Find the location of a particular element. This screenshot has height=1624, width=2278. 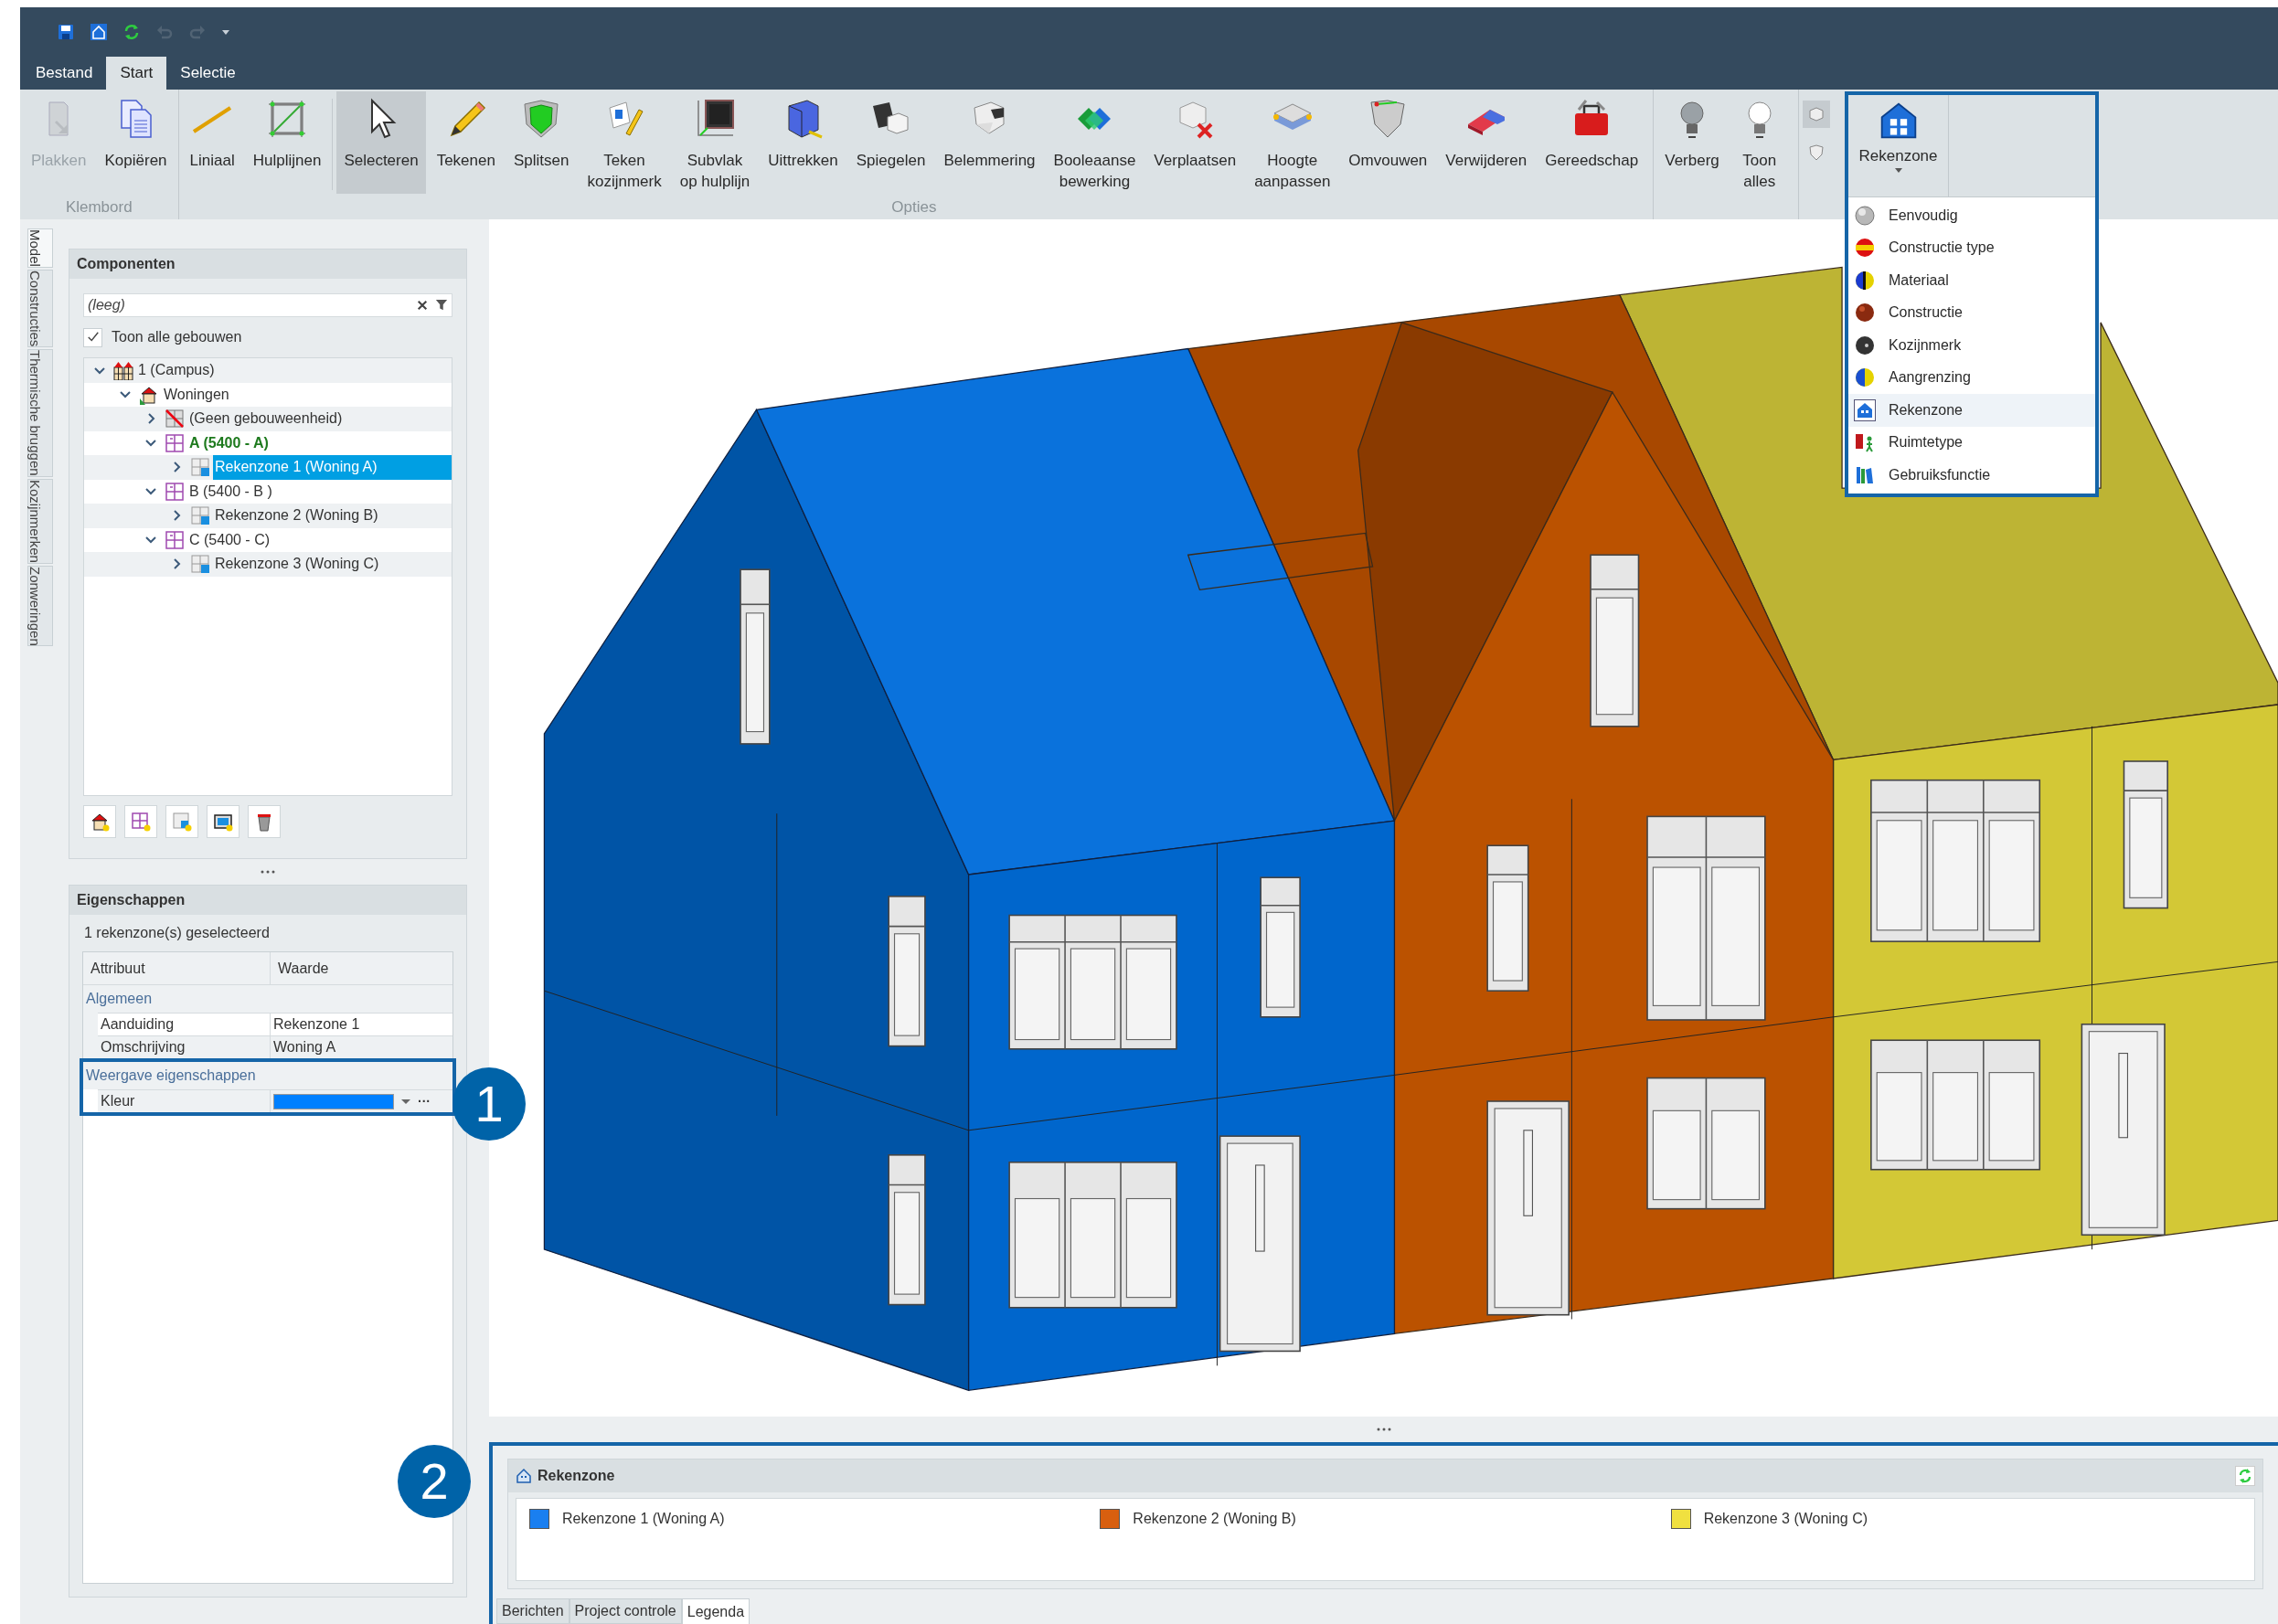

ribbon-button: Hoogte aanpassen is located at coordinates (1292, 142).